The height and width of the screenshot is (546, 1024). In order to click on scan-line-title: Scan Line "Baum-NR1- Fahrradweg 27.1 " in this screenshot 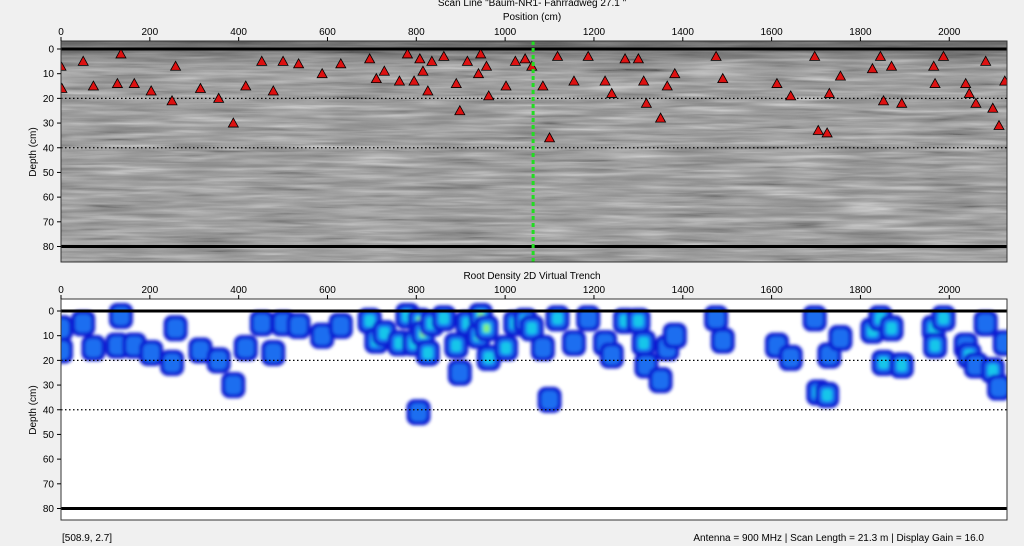, I will do `click(532, 4)`.